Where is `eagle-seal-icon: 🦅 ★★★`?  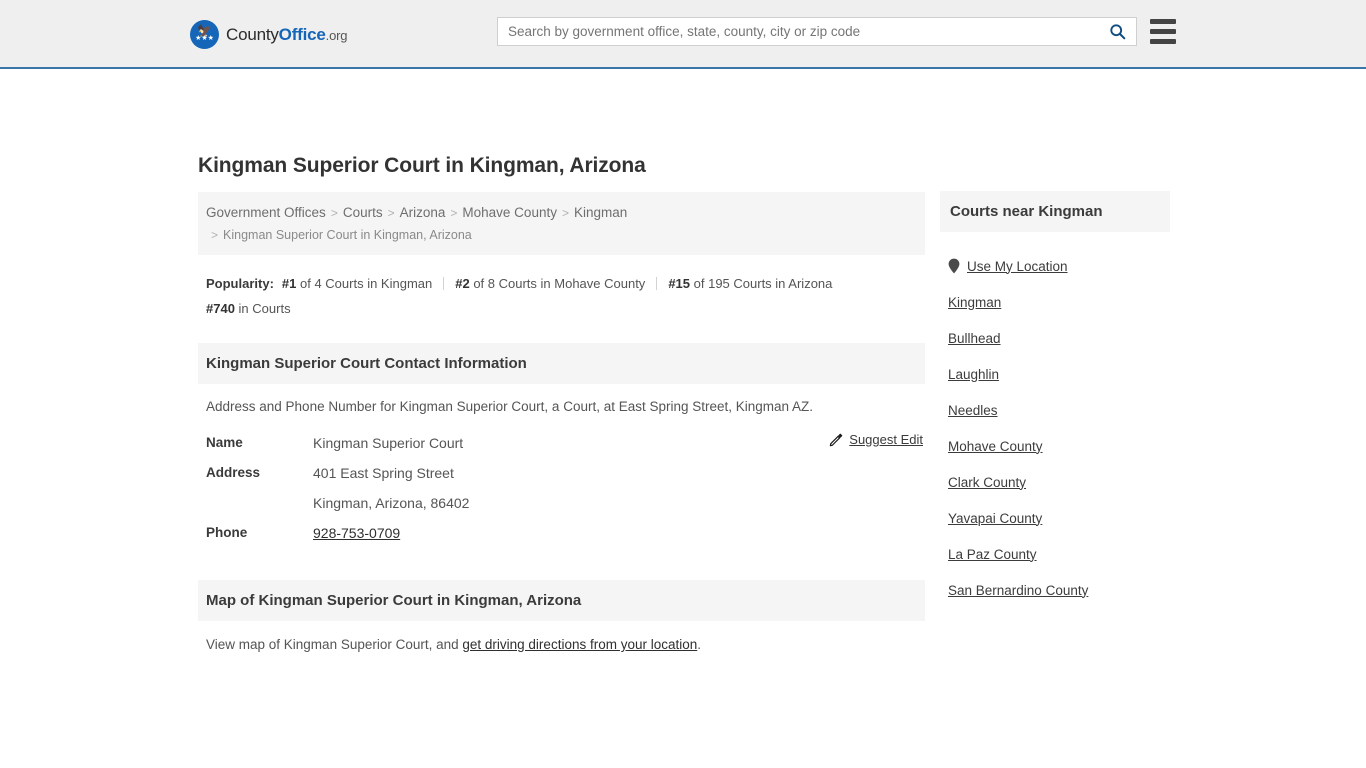
eagle-seal-icon: 🦅 ★★★ is located at coordinates (204, 34).